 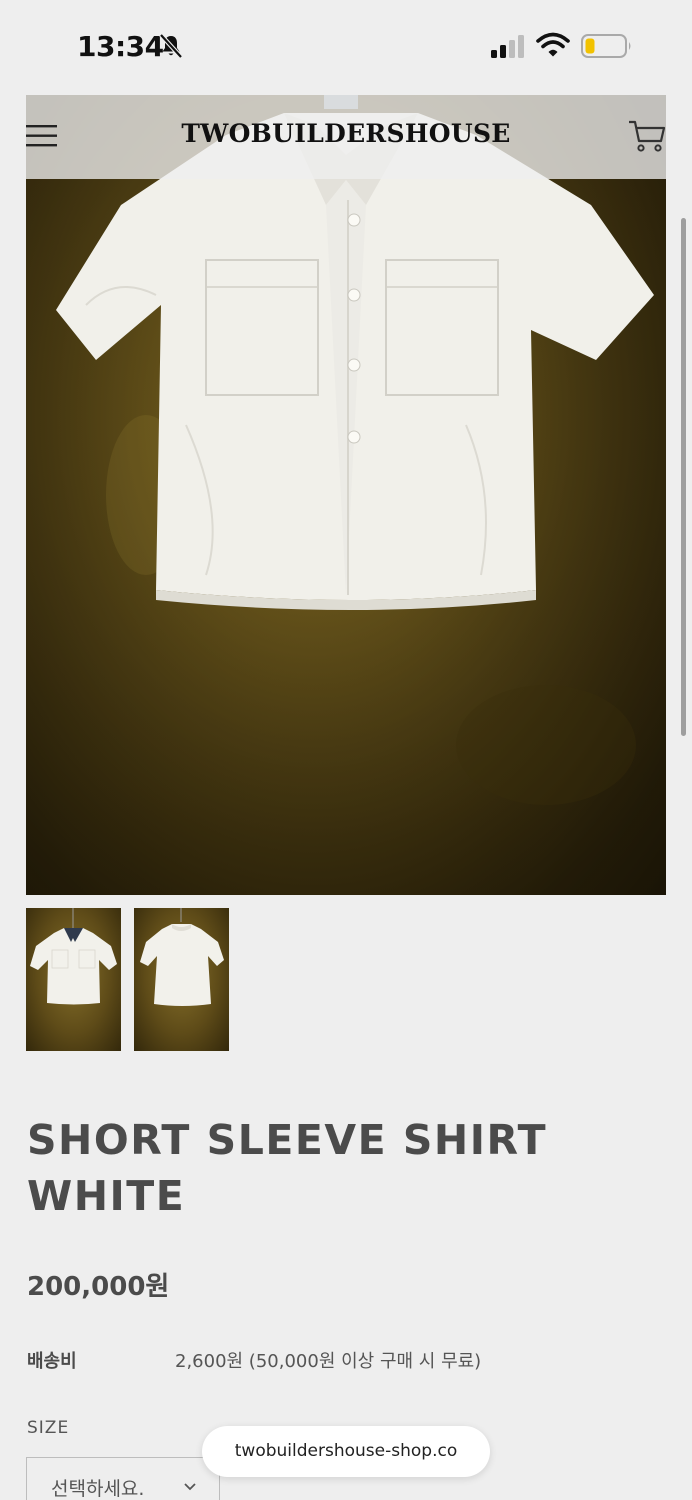 What do you see at coordinates (346, 46) in the screenshot?
I see `status-bar: 13:34` at bounding box center [346, 46].